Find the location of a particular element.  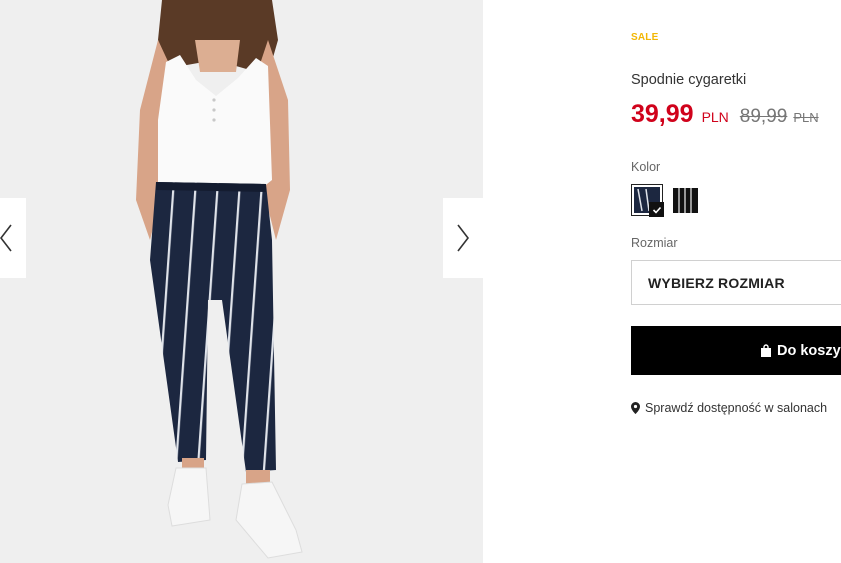

price-row: 39,99 PLN 89,99 PLN is located at coordinates (725, 114).